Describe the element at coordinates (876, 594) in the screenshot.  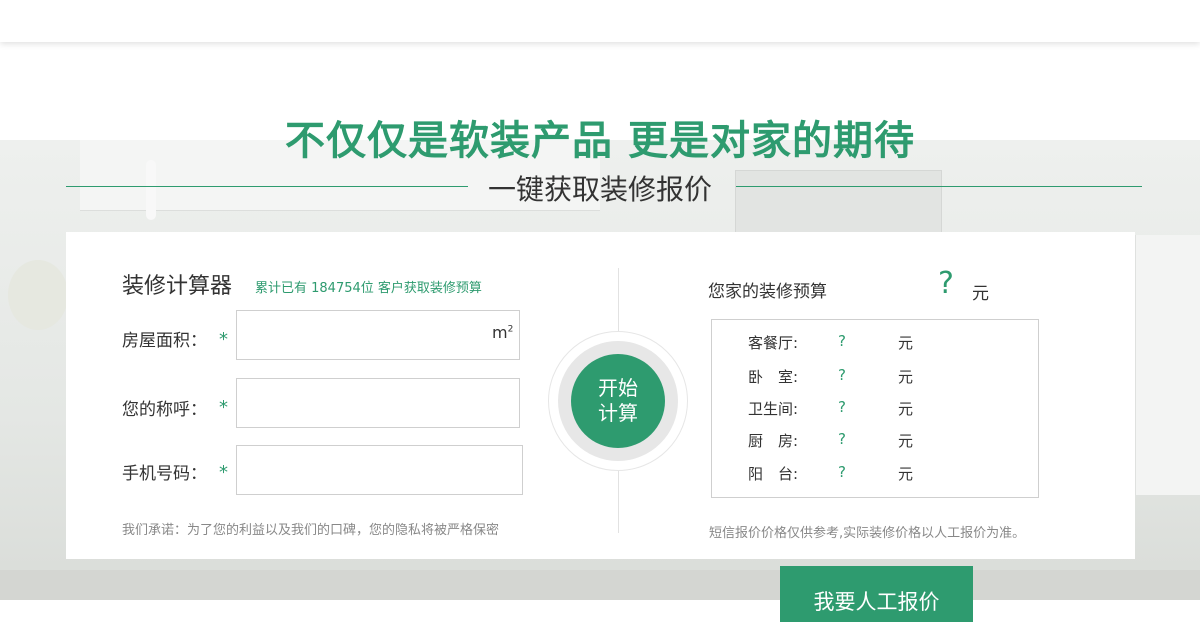
I see `manual-quote-button: 我要人工报价` at that location.